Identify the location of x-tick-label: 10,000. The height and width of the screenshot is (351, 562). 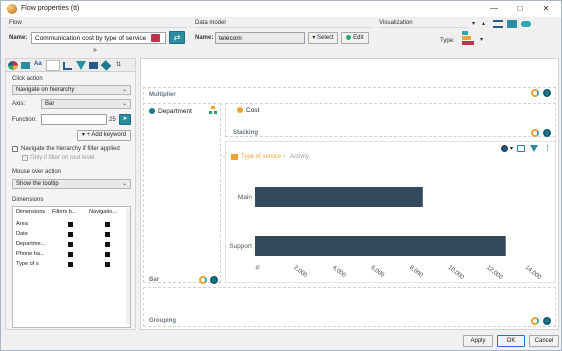
(456, 273).